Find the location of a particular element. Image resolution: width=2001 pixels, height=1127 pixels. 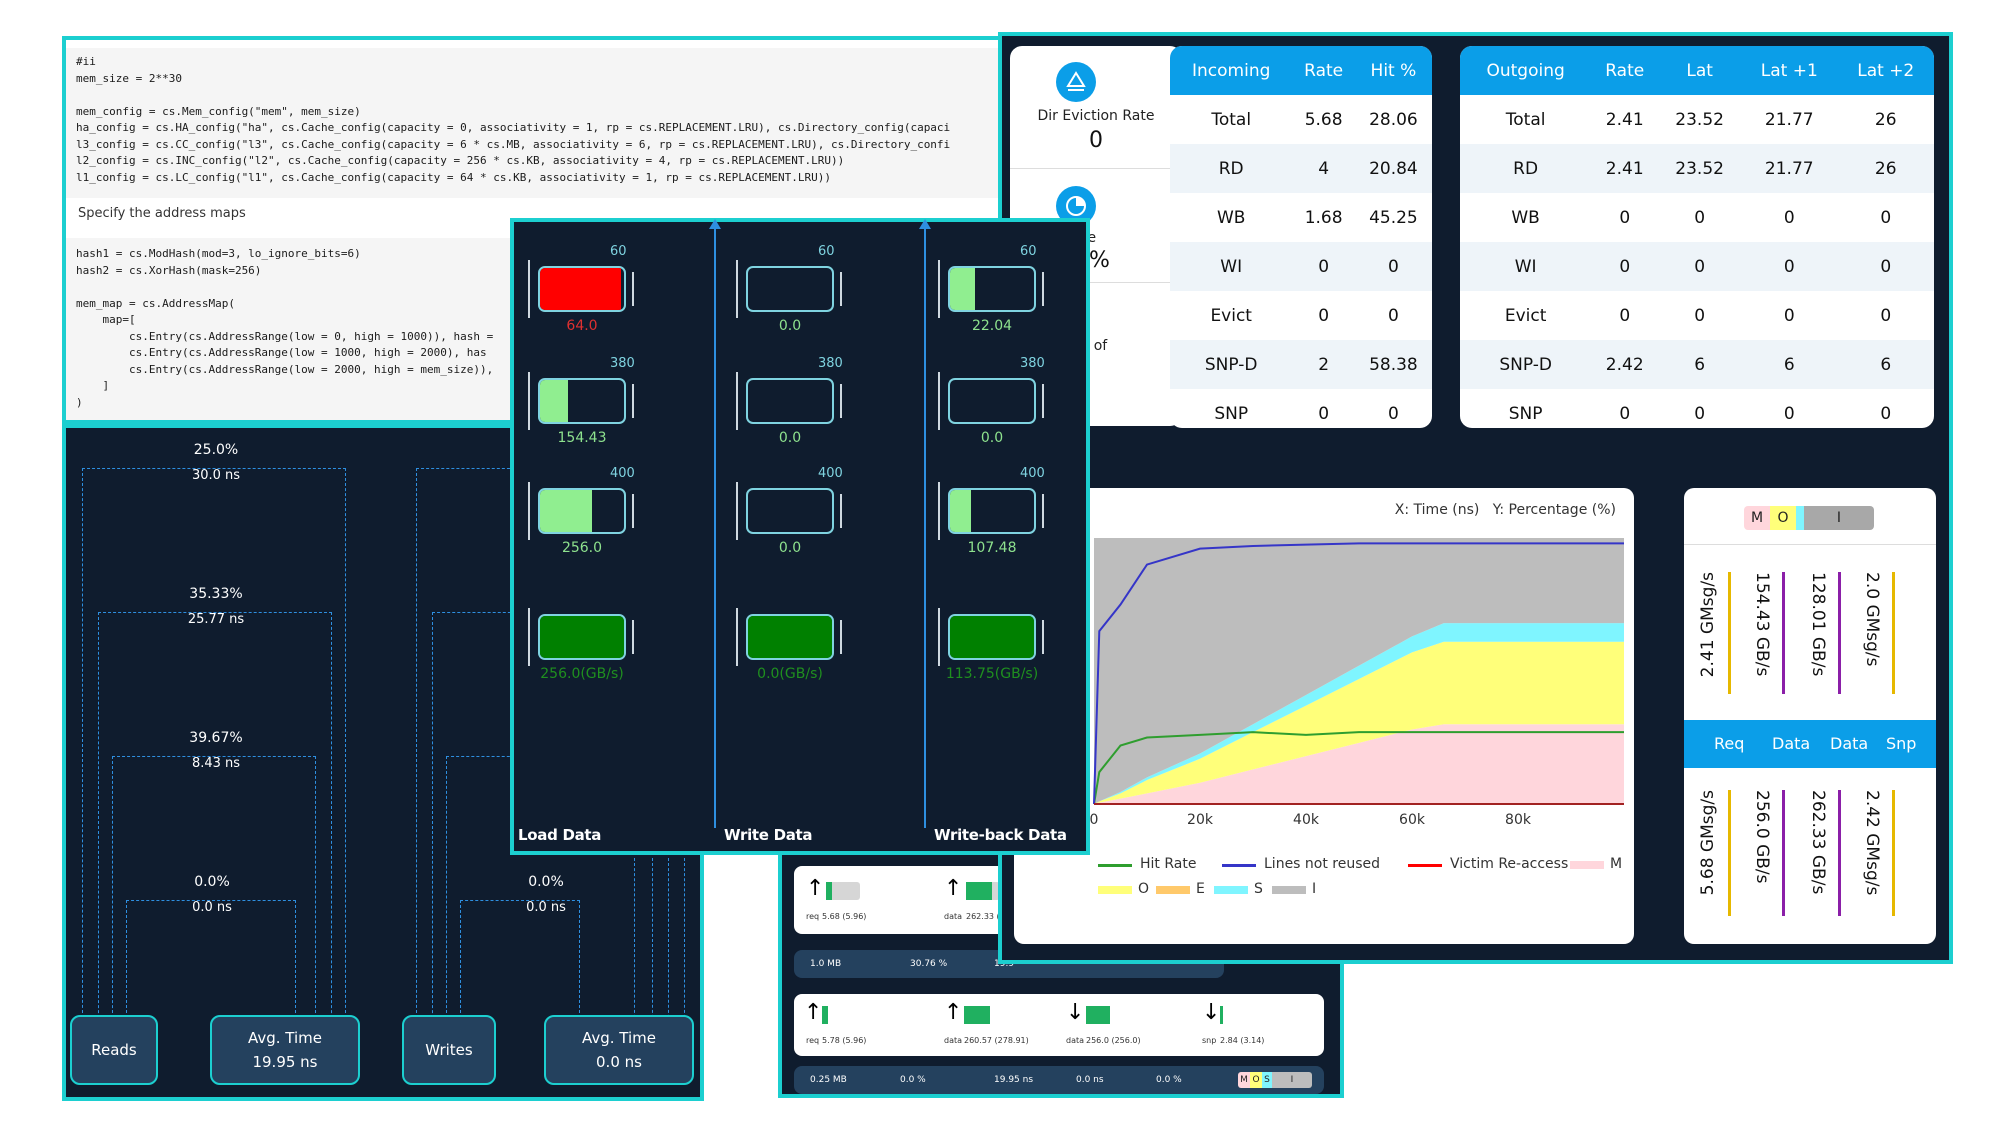

incoming-row: RD 4 20.84 is located at coordinates (1301, 168).